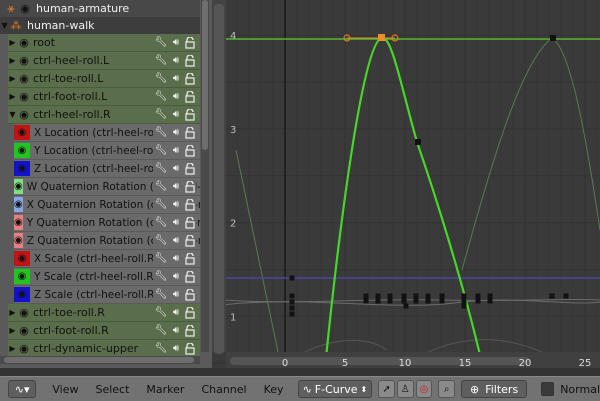 The height and width of the screenshot is (401, 600). What do you see at coordinates (219, 179) in the screenshot?
I see `value-scrollbar-thumb` at bounding box center [219, 179].